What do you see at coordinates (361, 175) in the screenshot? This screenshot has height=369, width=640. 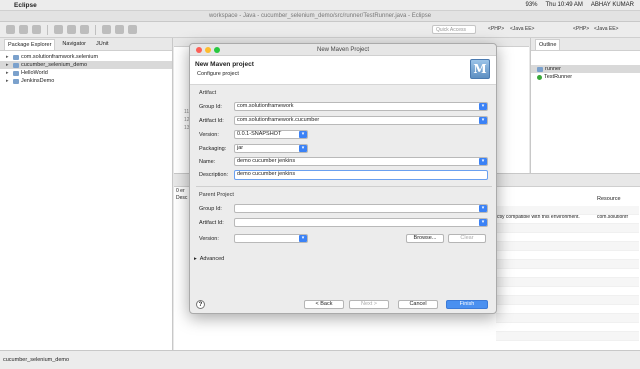 I see `description-input: demo cucumber jenkins` at bounding box center [361, 175].